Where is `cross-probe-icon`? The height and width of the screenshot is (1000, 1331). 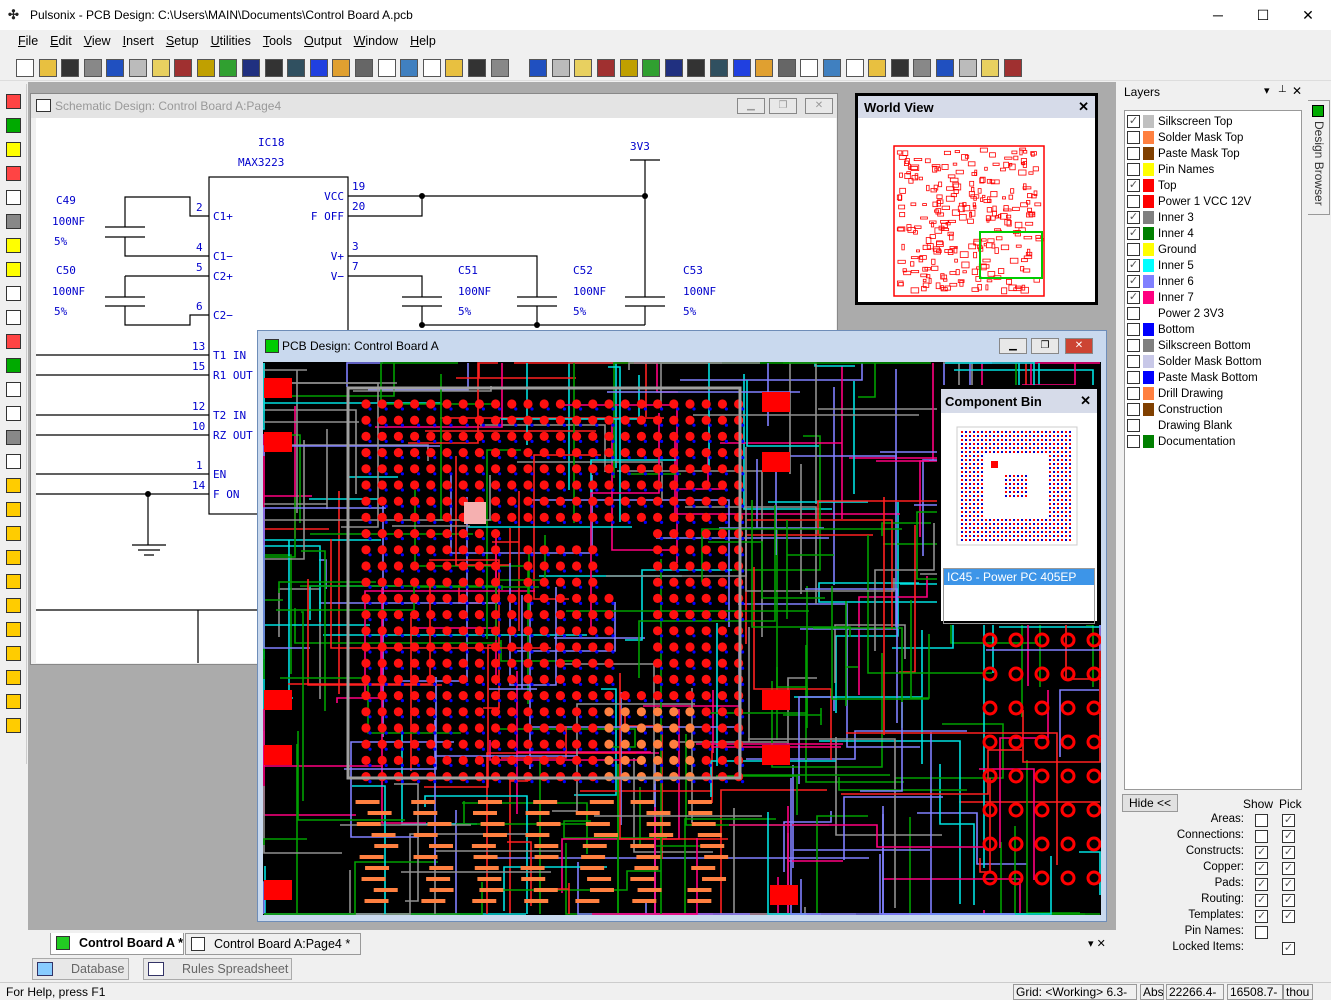 cross-probe-icon is located at coordinates (741, 68).